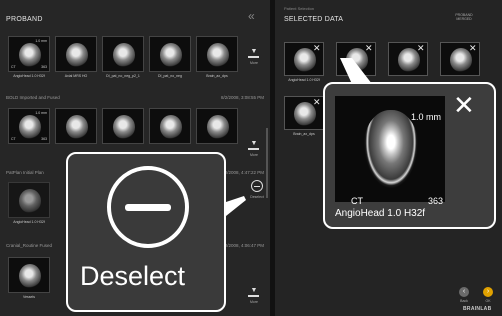 The height and width of the screenshot is (316, 502). I want to click on back-label: Back, so click(464, 301).